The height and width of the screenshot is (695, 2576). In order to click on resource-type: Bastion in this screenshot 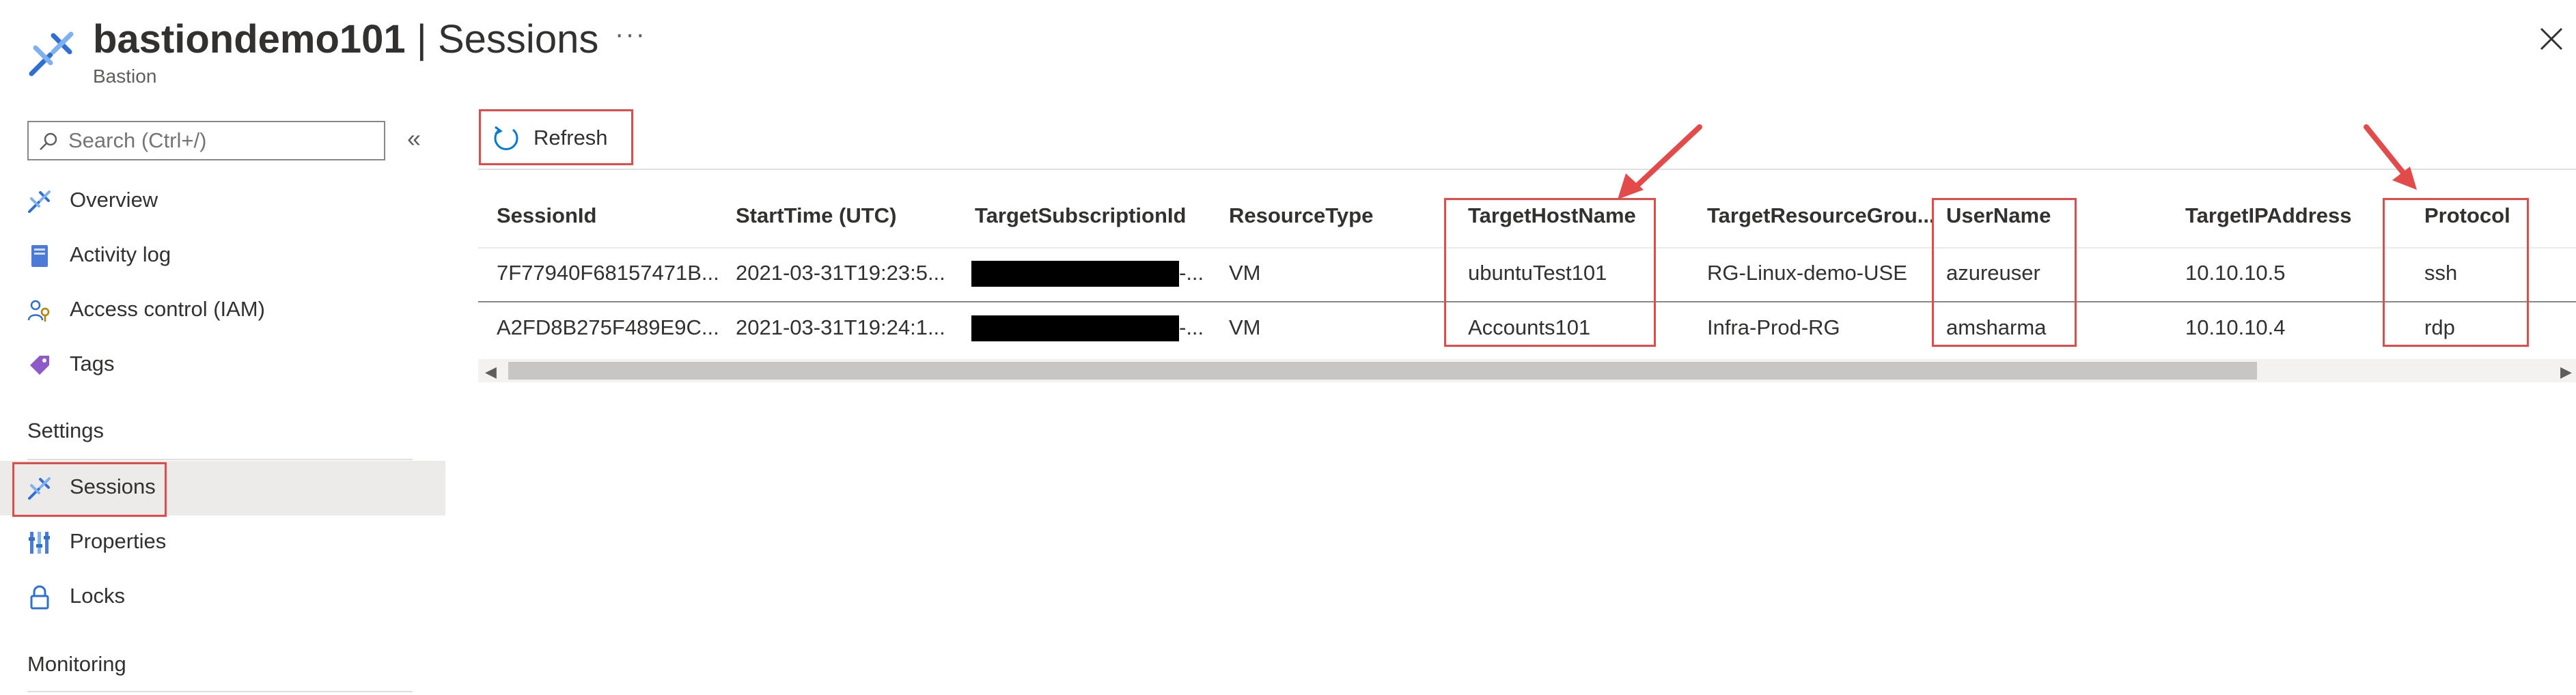, I will do `click(125, 76)`.